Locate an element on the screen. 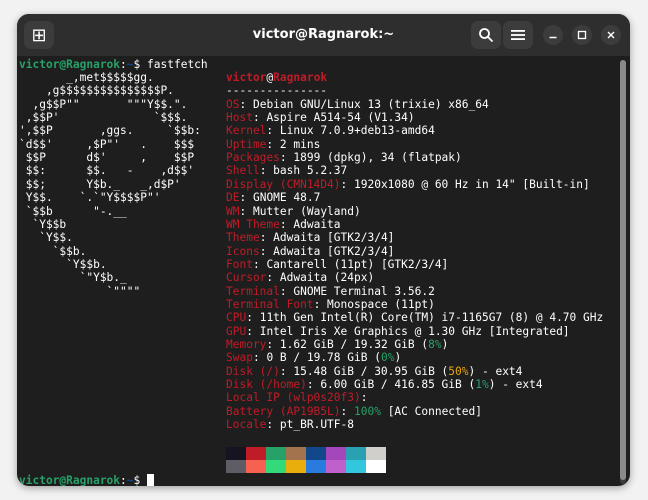 This screenshot has width=648, height=500. info-title: victor@Ragnarok is located at coordinates (276, 77).